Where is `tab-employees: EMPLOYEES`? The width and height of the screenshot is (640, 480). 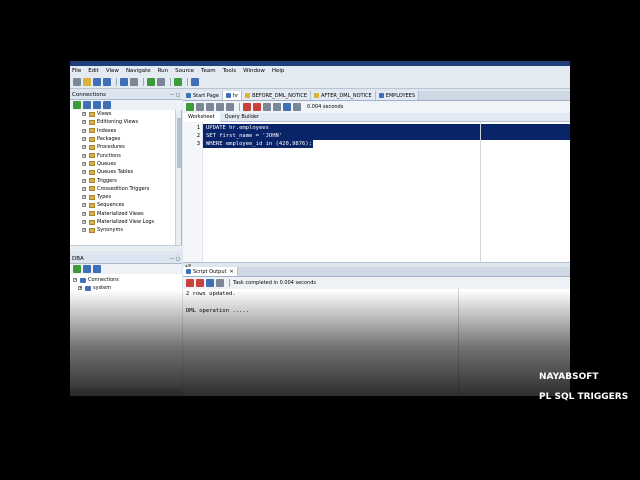 tab-employees: EMPLOYEES is located at coordinates (397, 95).